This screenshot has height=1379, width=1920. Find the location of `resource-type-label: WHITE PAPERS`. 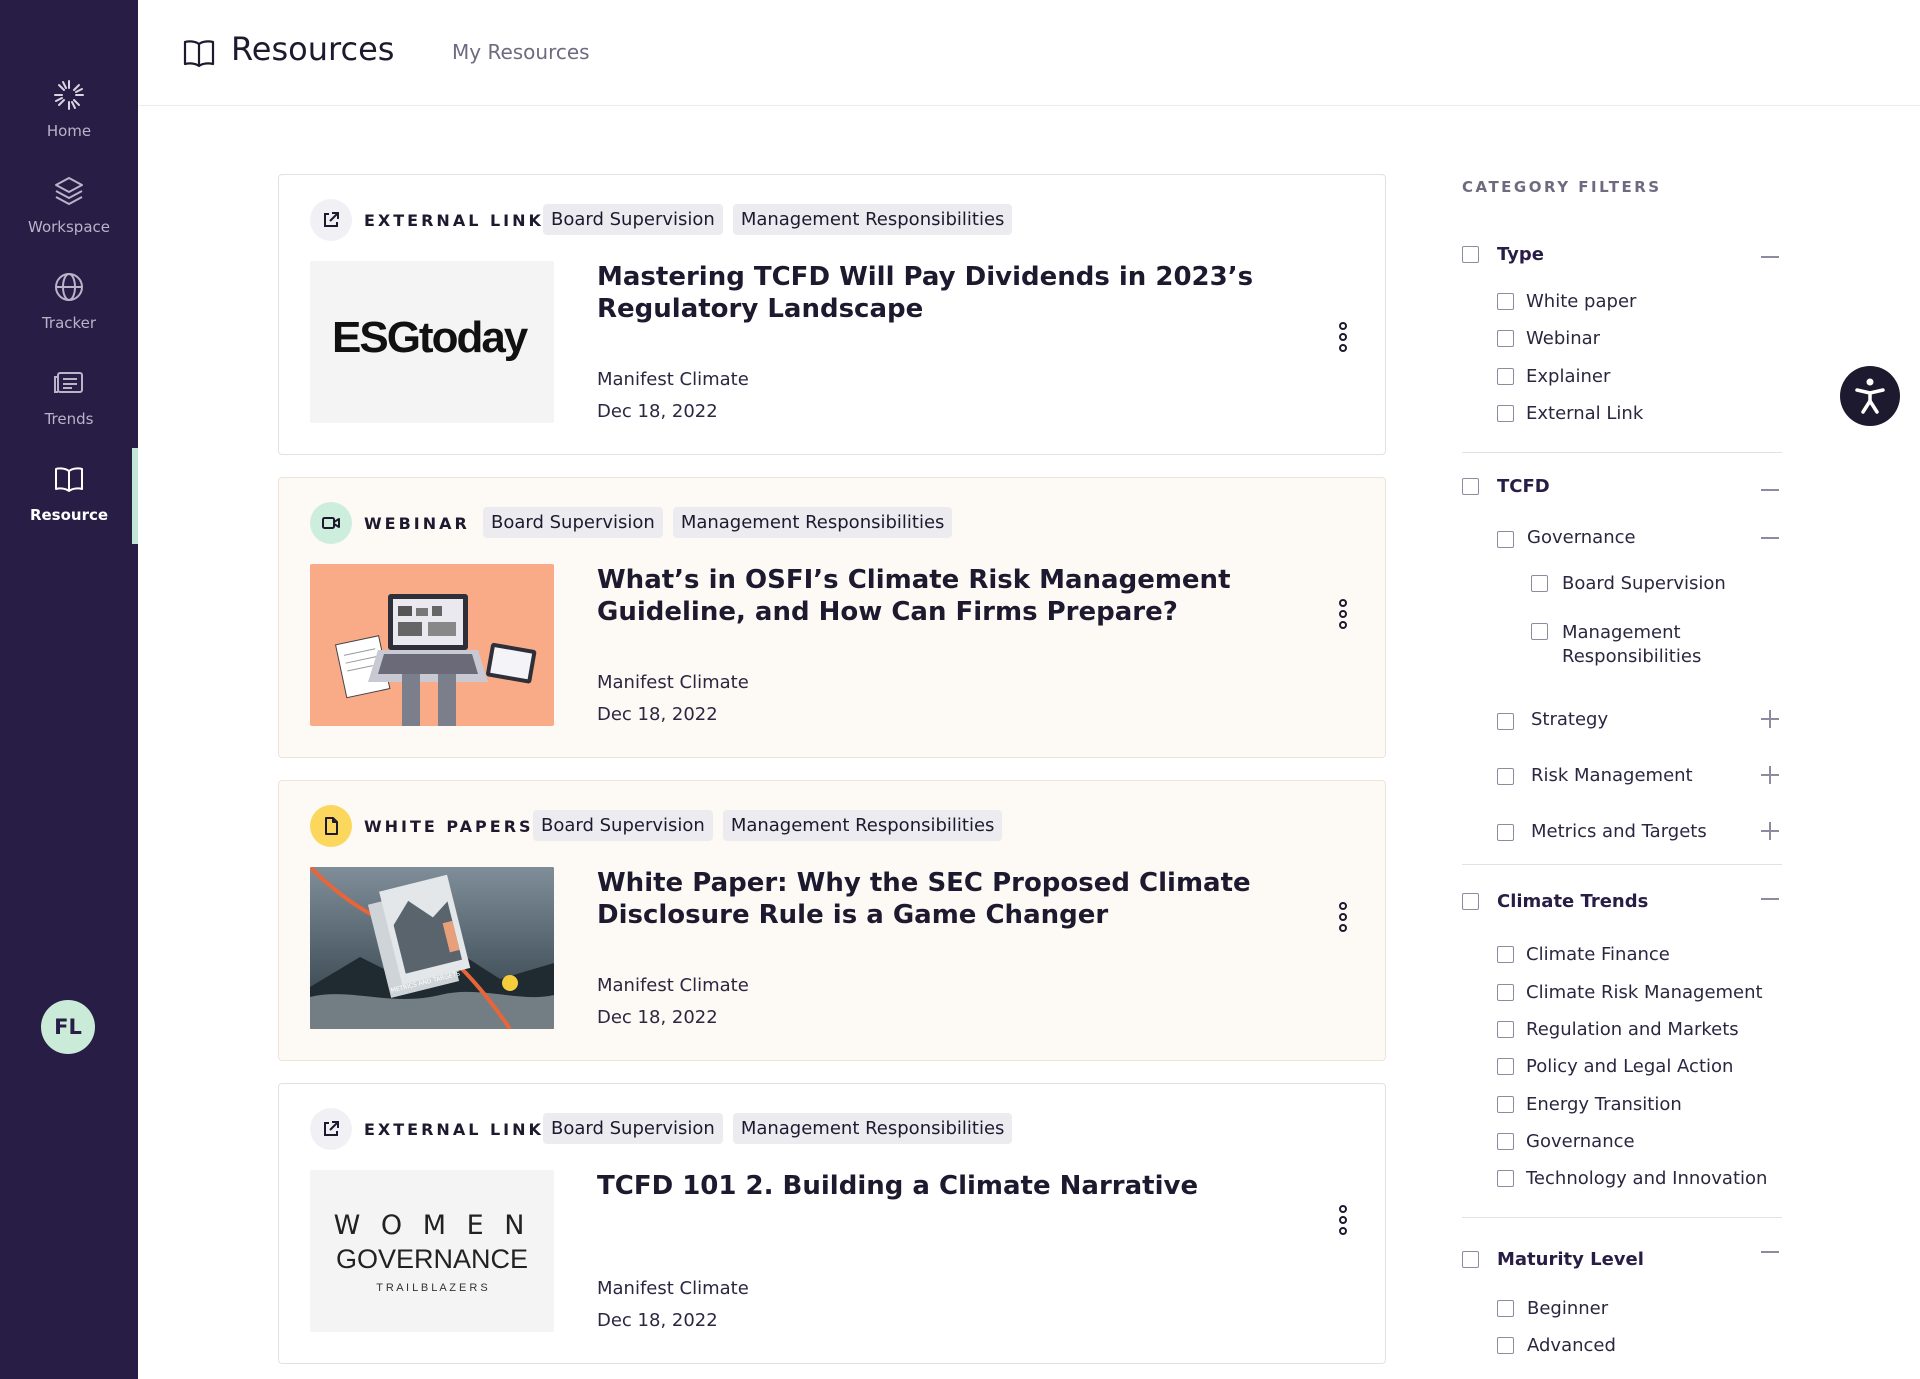

resource-type-label: WHITE PAPERS is located at coordinates (449, 826).